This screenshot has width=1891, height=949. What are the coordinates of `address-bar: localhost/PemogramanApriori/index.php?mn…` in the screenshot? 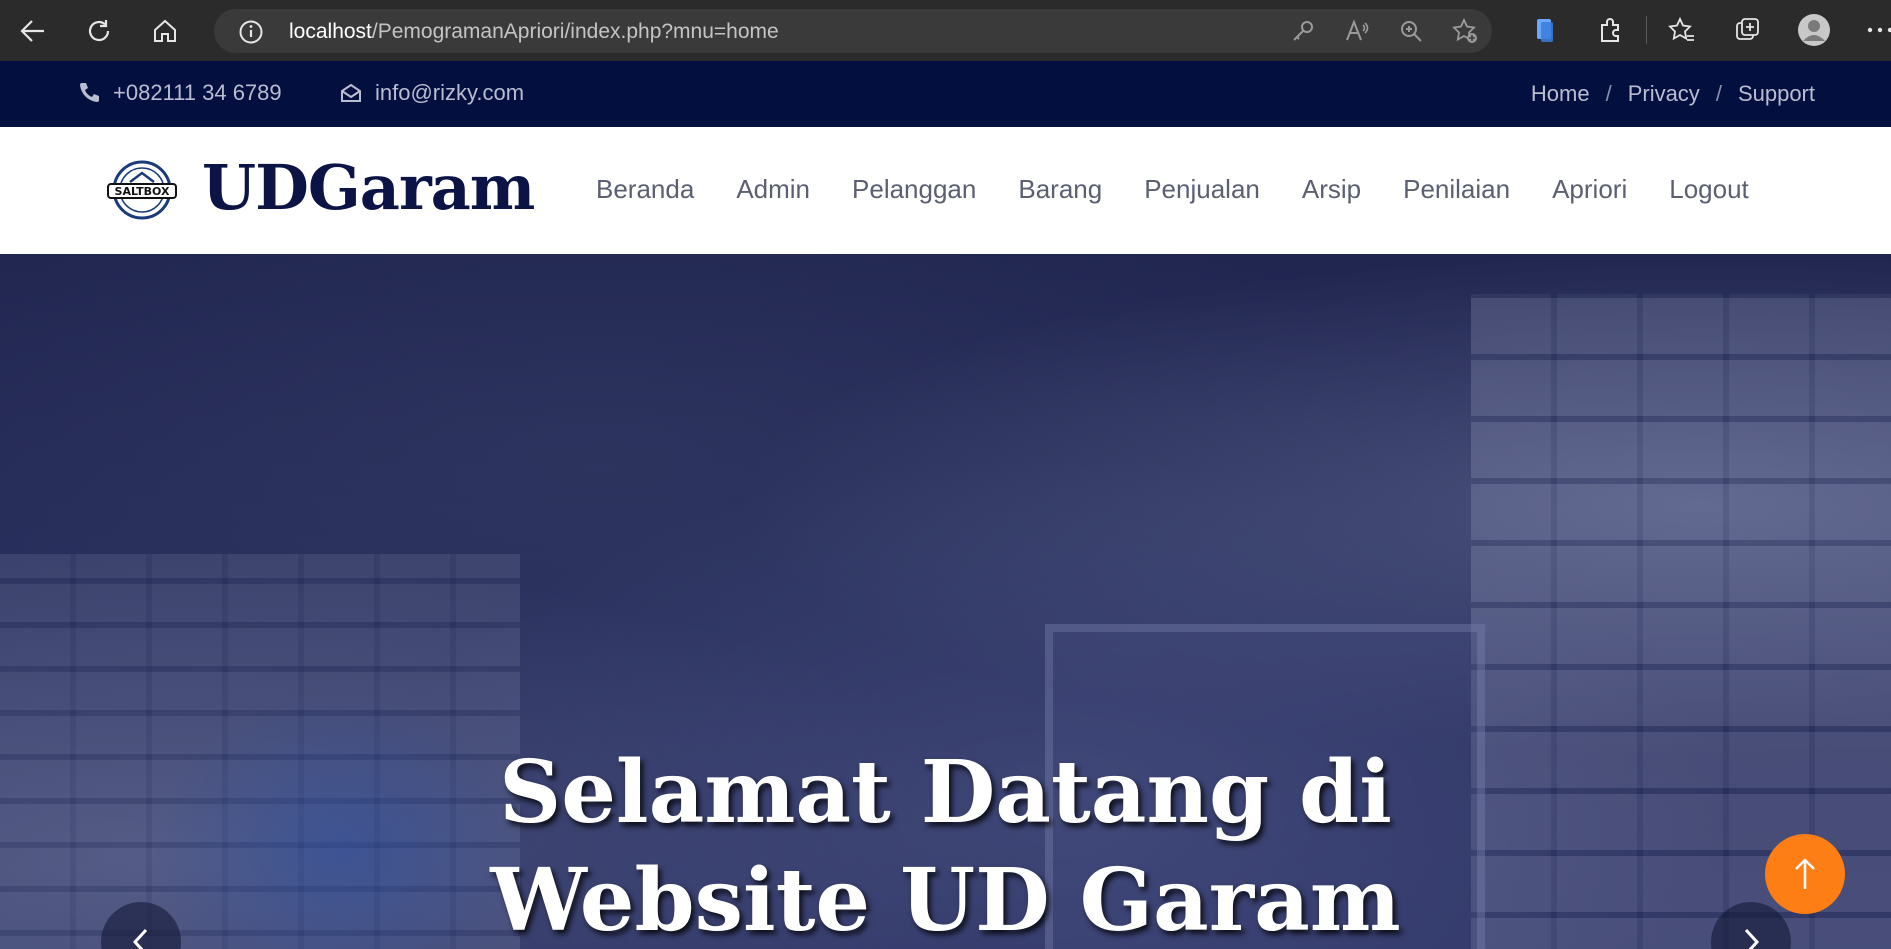 It's located at (853, 31).